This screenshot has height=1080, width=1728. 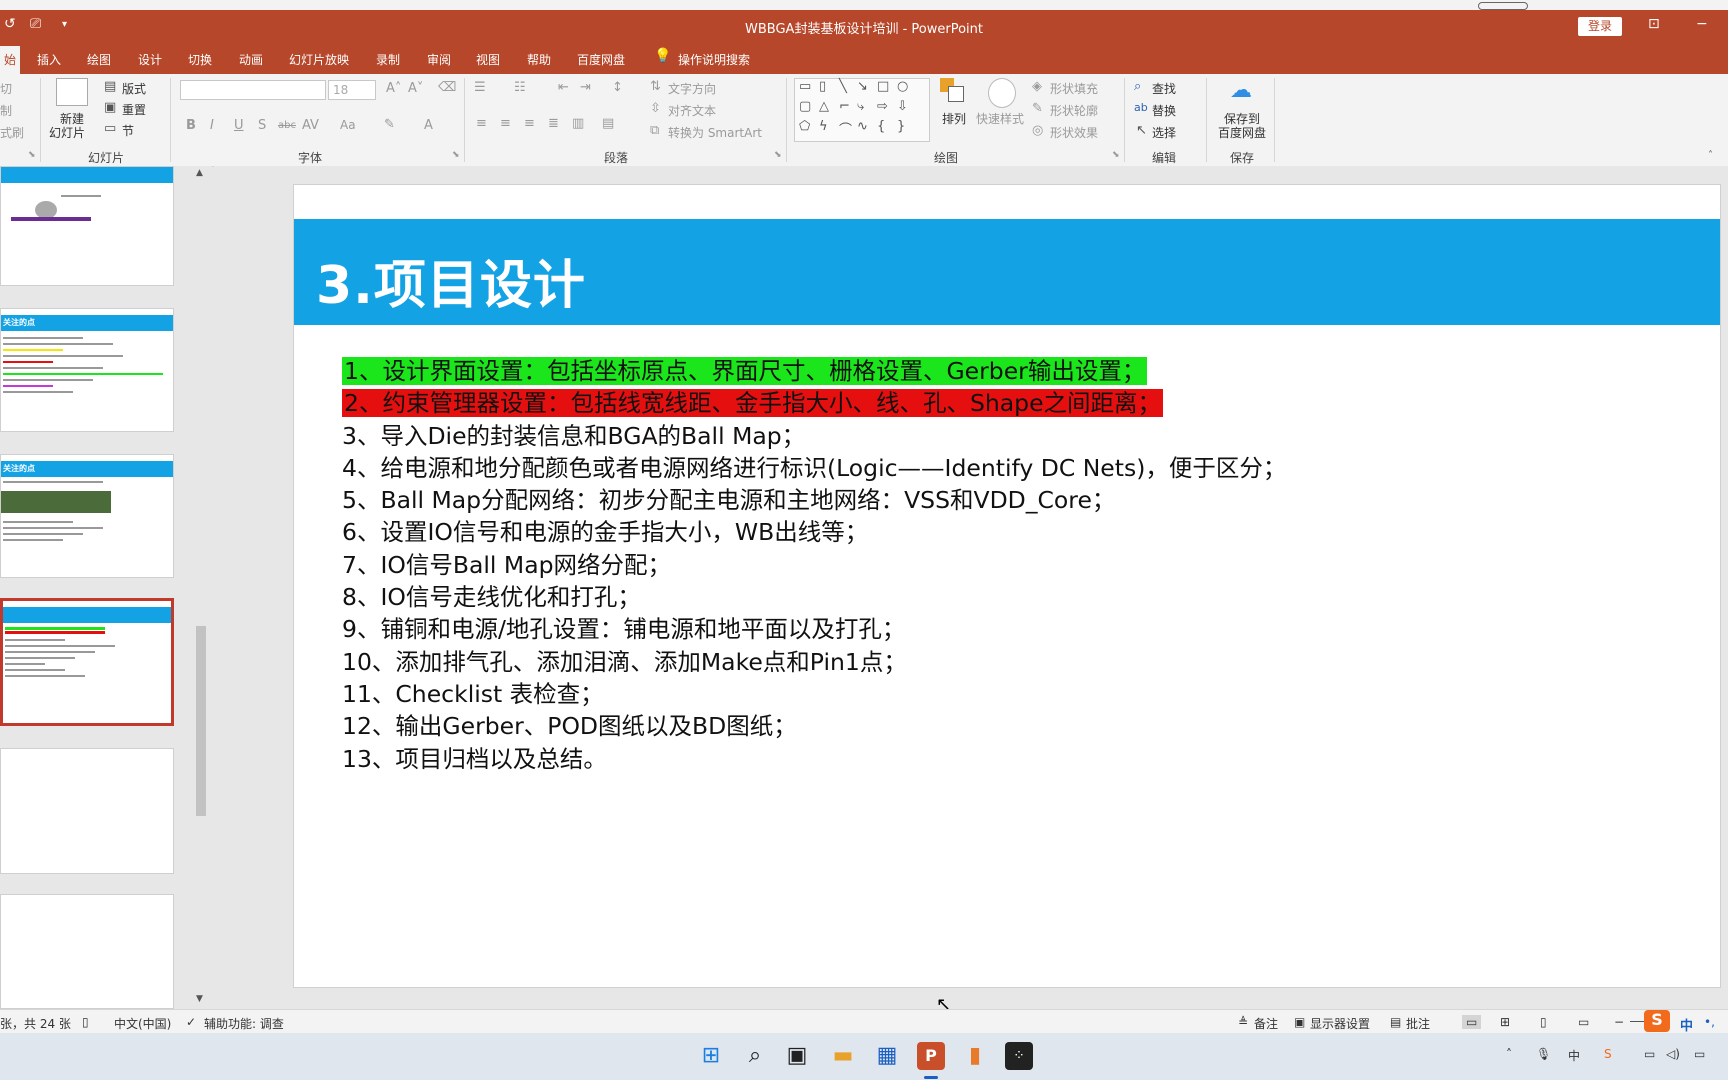 I want to click on change-case-button: Aa, so click(x=348, y=125).